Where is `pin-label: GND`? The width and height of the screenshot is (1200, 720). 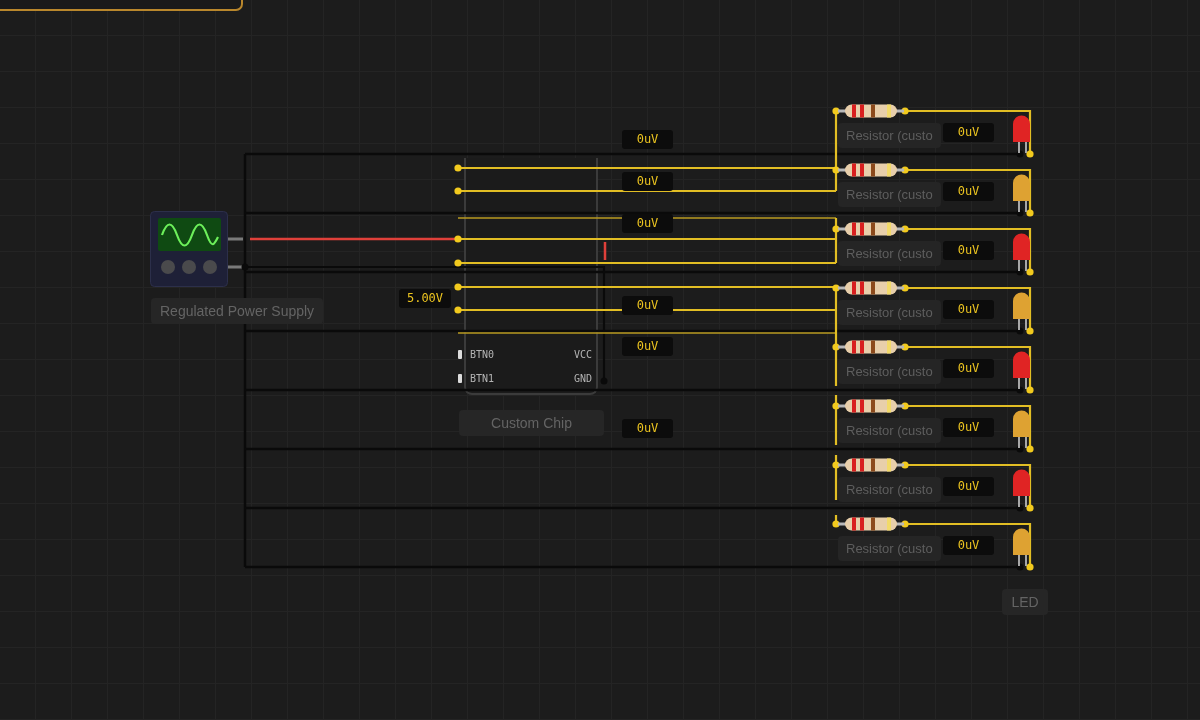
pin-label: GND is located at coordinates (582, 378).